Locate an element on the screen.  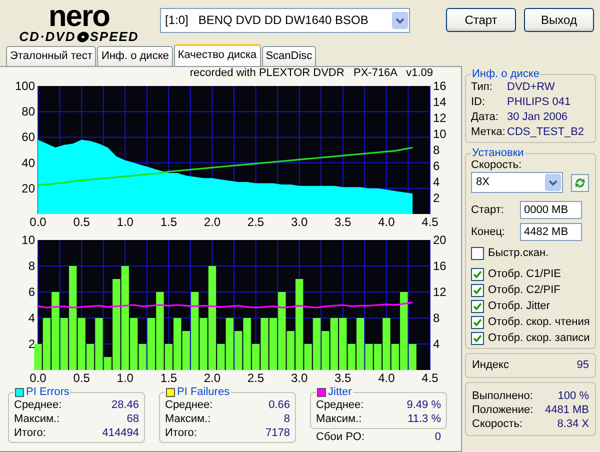
logo-text: SPEED is located at coordinates (114, 37).